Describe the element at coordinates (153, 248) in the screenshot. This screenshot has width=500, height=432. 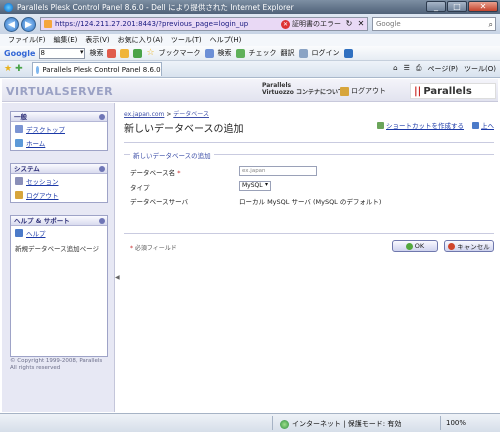
I see `required-note: * 必須フィールド` at that location.